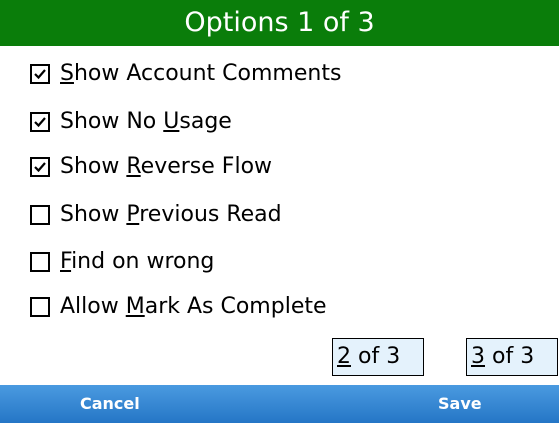 Image resolution: width=559 pixels, height=423 pixels. I want to click on option-show-account-comments: Show Account Comments, so click(185, 74).